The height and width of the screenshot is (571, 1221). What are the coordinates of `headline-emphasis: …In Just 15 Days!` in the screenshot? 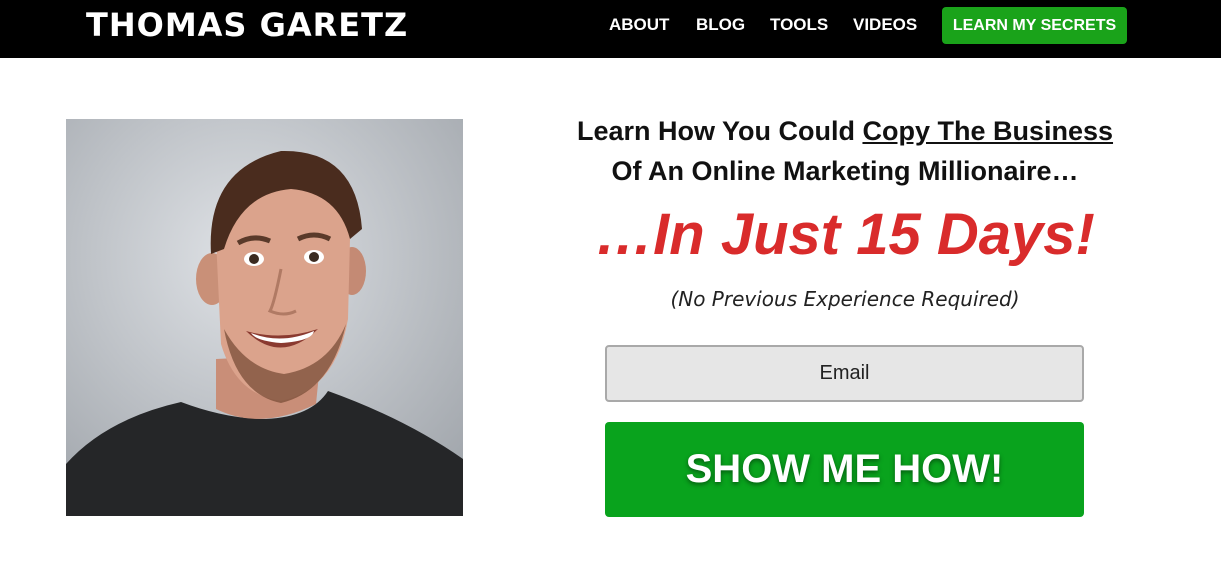 It's located at (845, 234).